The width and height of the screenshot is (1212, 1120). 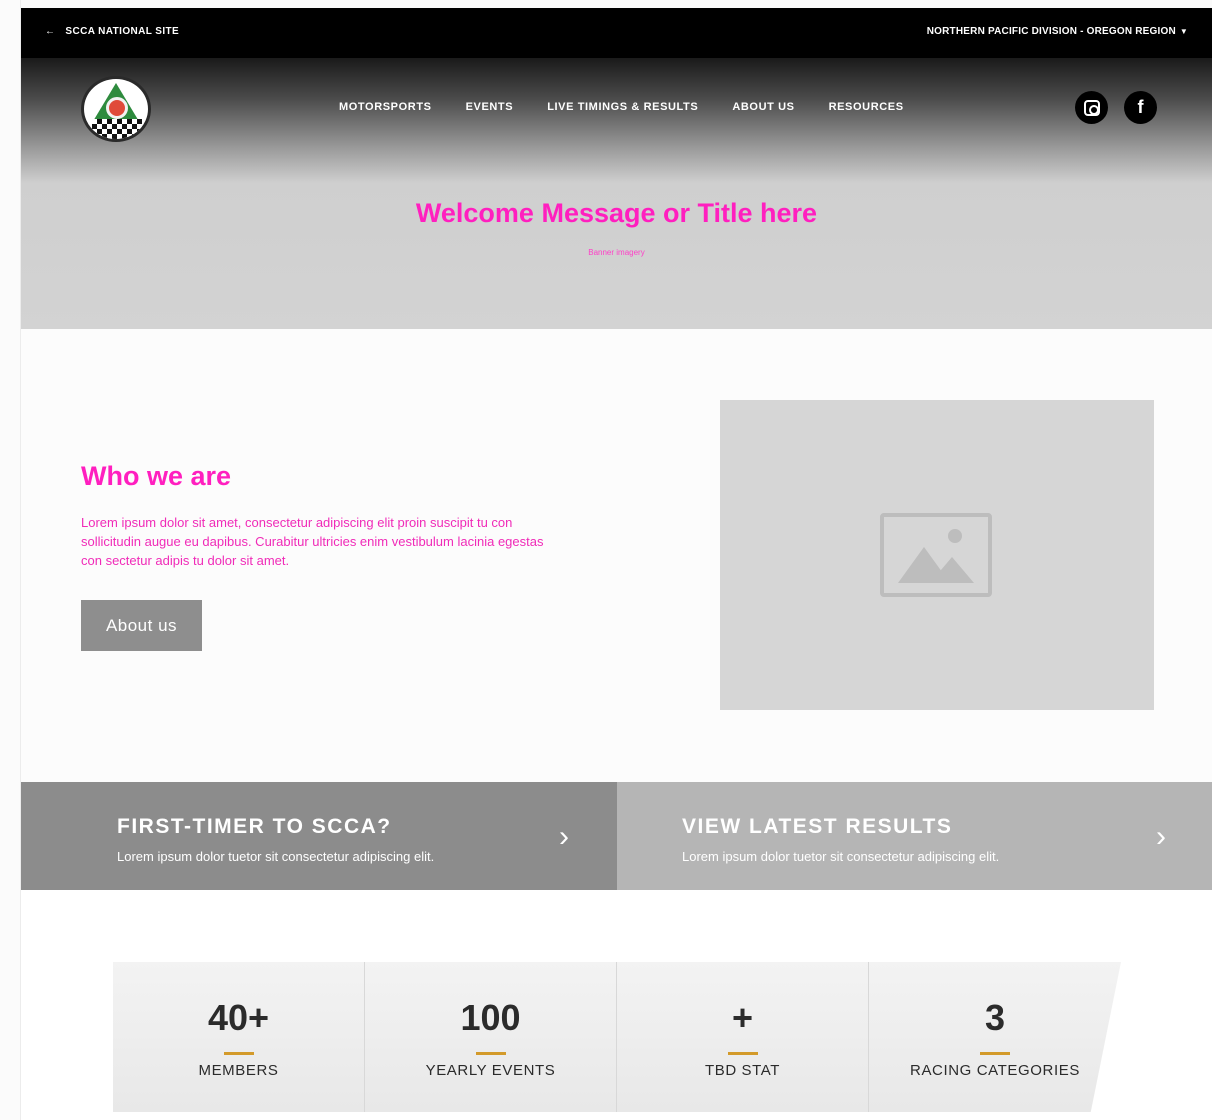 I want to click on logo-checkered-flag, so click(x=117, y=129).